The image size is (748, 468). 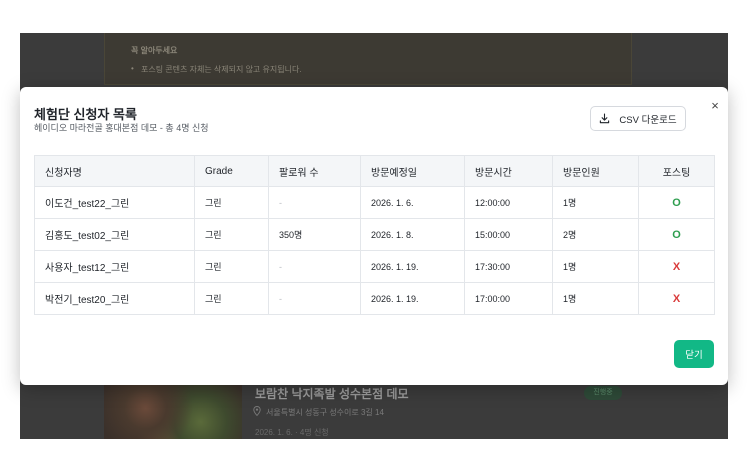 I want to click on close-button: ×, so click(x=715, y=105).